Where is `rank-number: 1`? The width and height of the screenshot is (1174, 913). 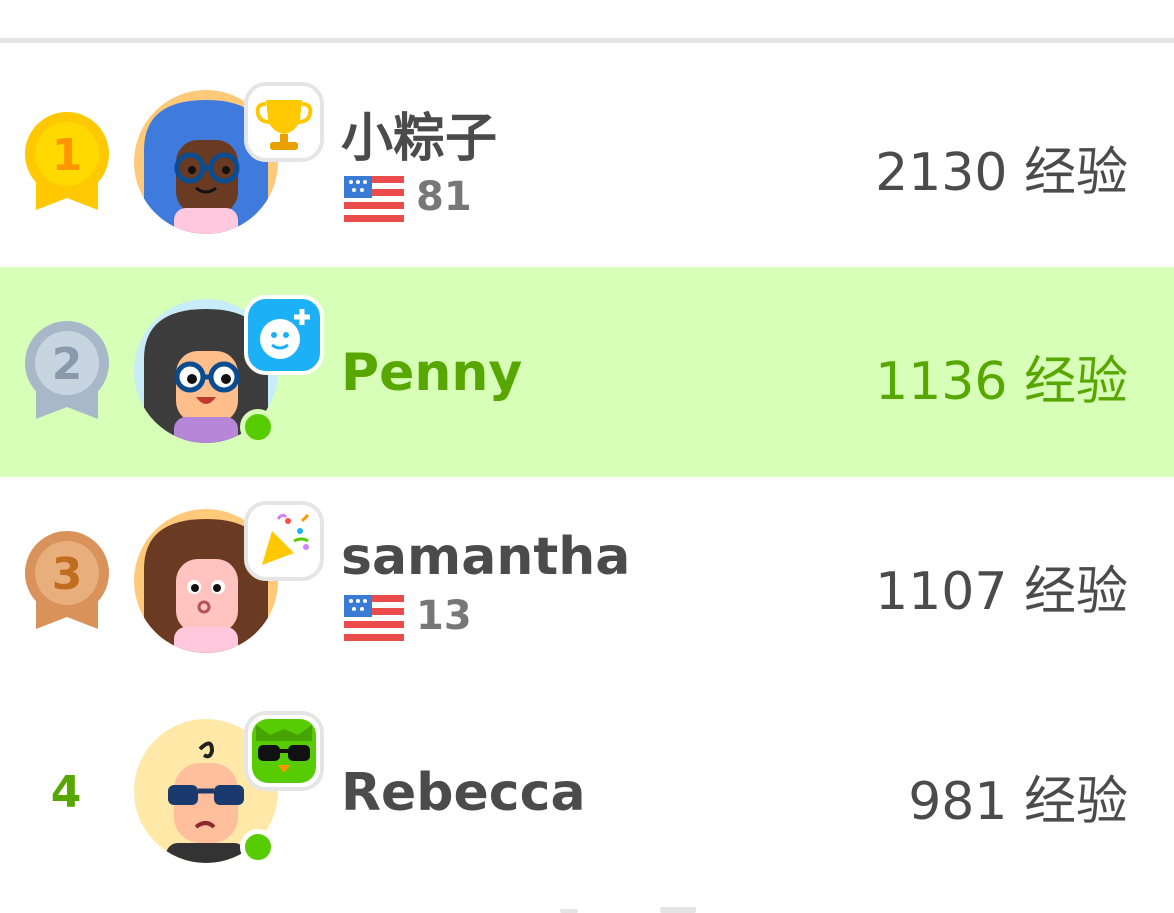
rank-number: 1 is located at coordinates (67, 155).